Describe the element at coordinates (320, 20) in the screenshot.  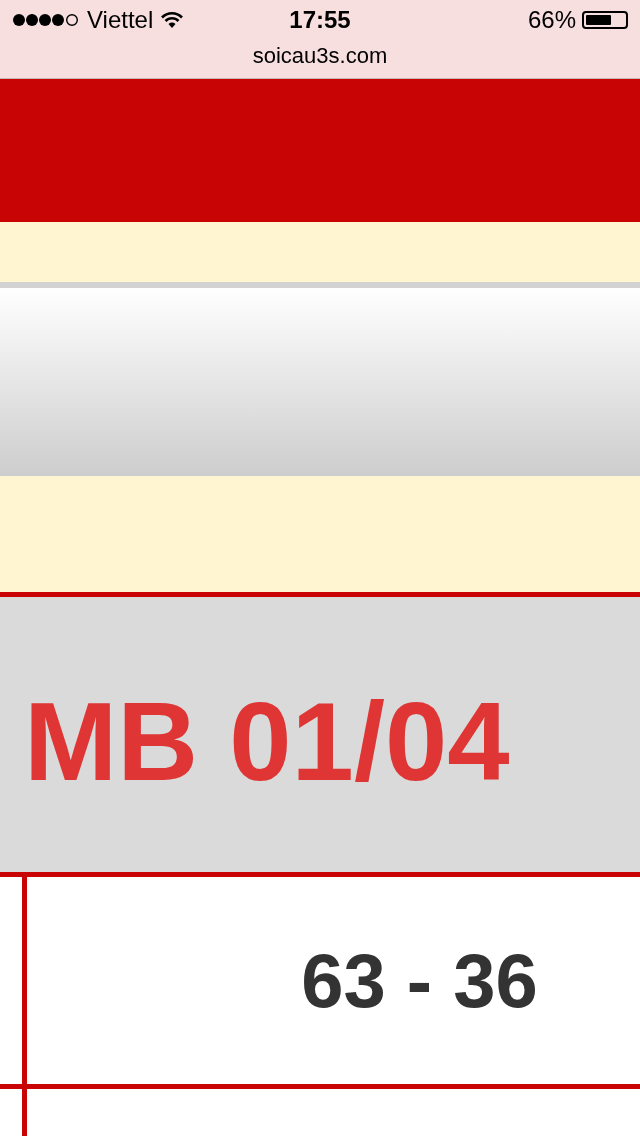
I see `clock-time: 17:55` at that location.